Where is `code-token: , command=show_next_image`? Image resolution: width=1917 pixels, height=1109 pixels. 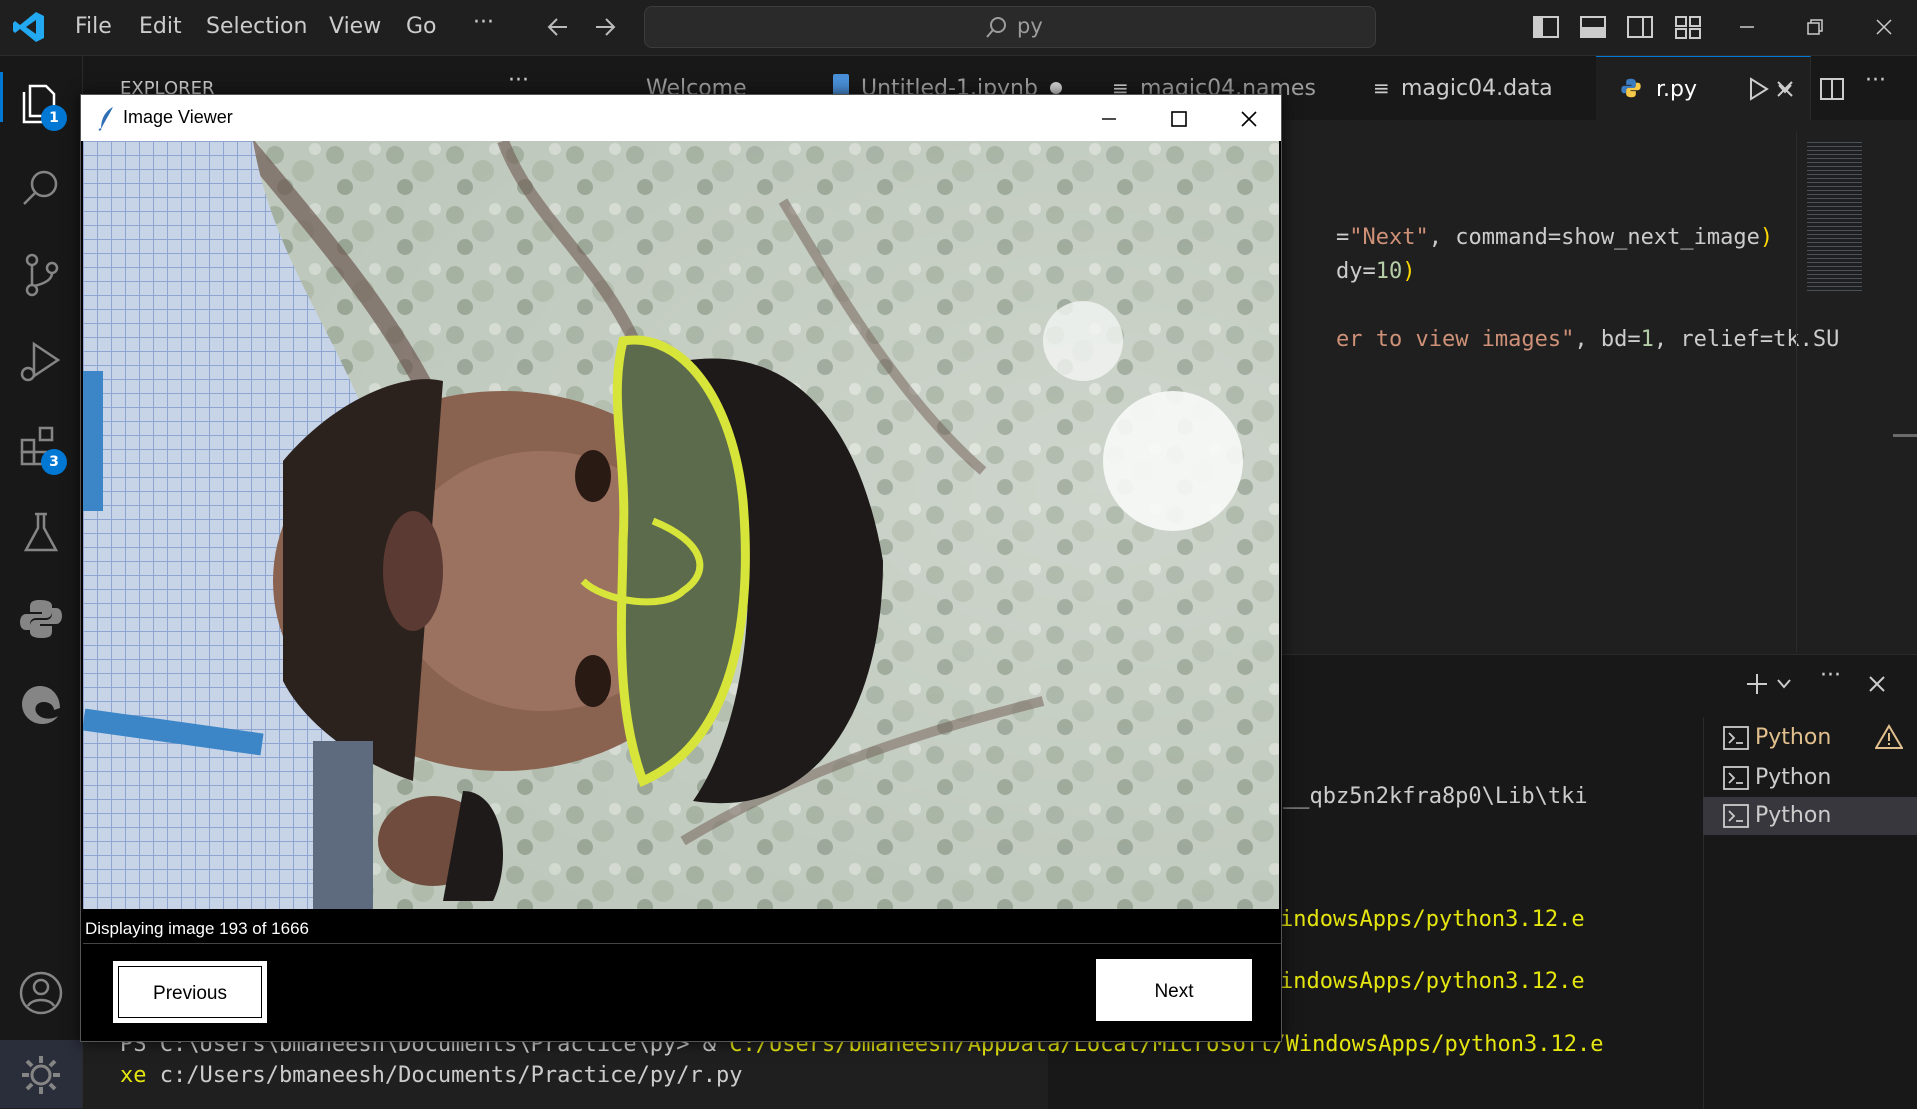
code-token: , command=show_next_image is located at coordinates (1594, 237).